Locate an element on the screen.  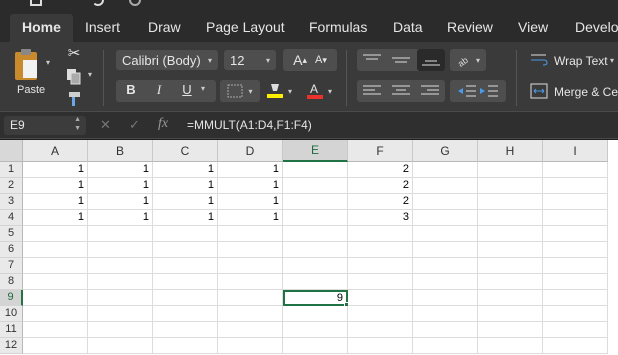
cell-d11 is located at coordinates (250, 330).